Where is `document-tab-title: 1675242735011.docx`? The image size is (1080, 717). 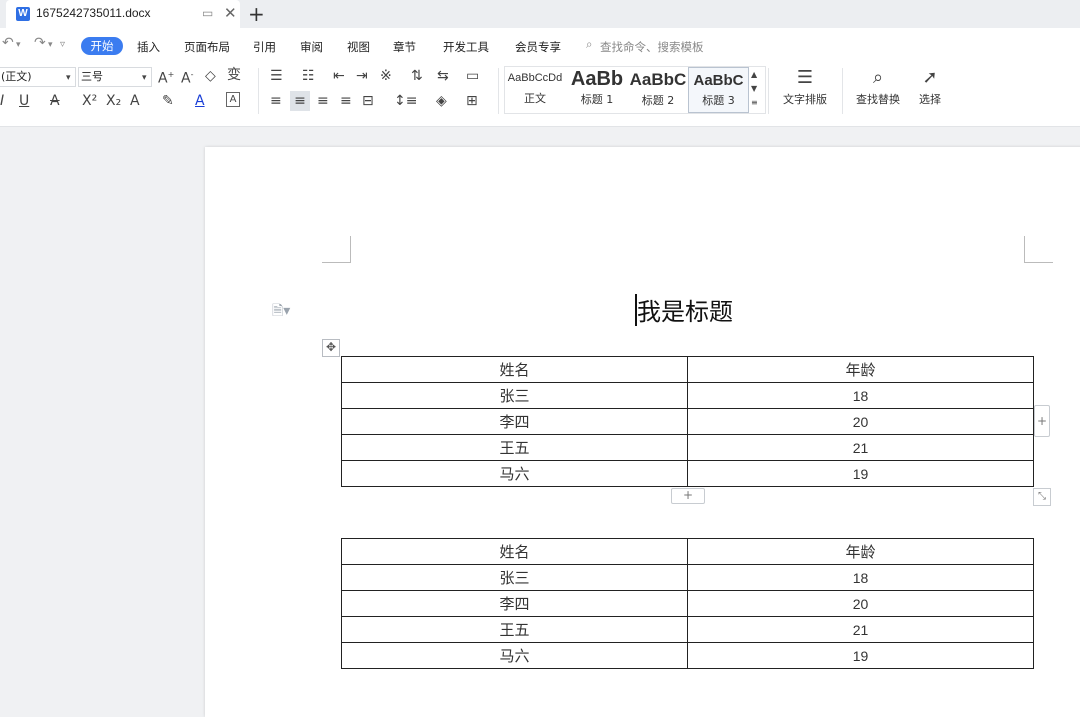 document-tab-title: 1675242735011.docx is located at coordinates (93, 13).